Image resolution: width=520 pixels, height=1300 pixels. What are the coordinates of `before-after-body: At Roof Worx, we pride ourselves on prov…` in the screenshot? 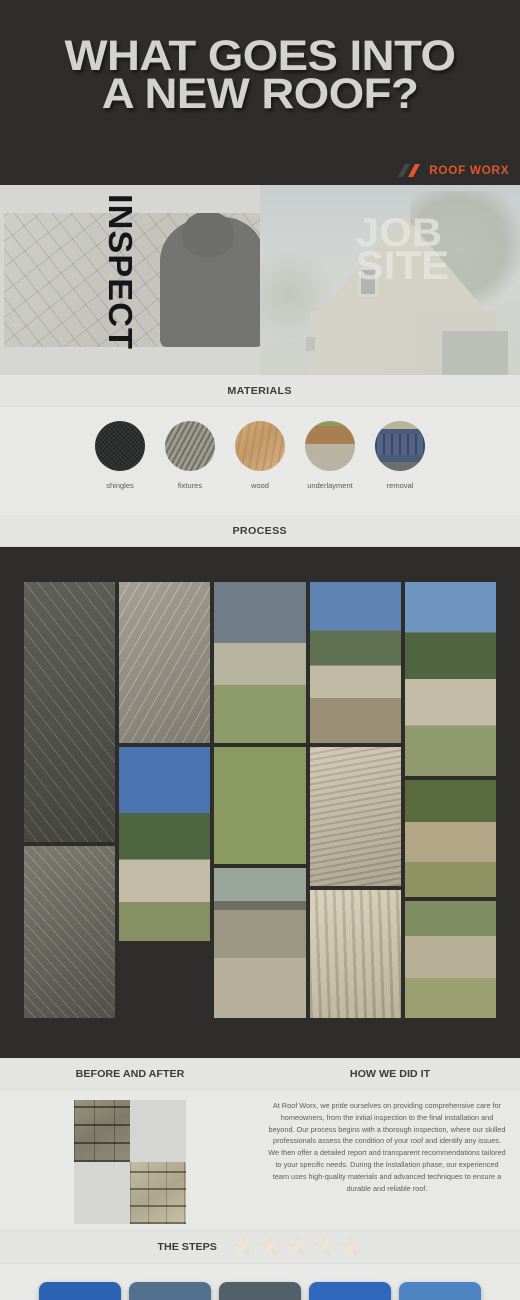 It's located at (260, 1160).